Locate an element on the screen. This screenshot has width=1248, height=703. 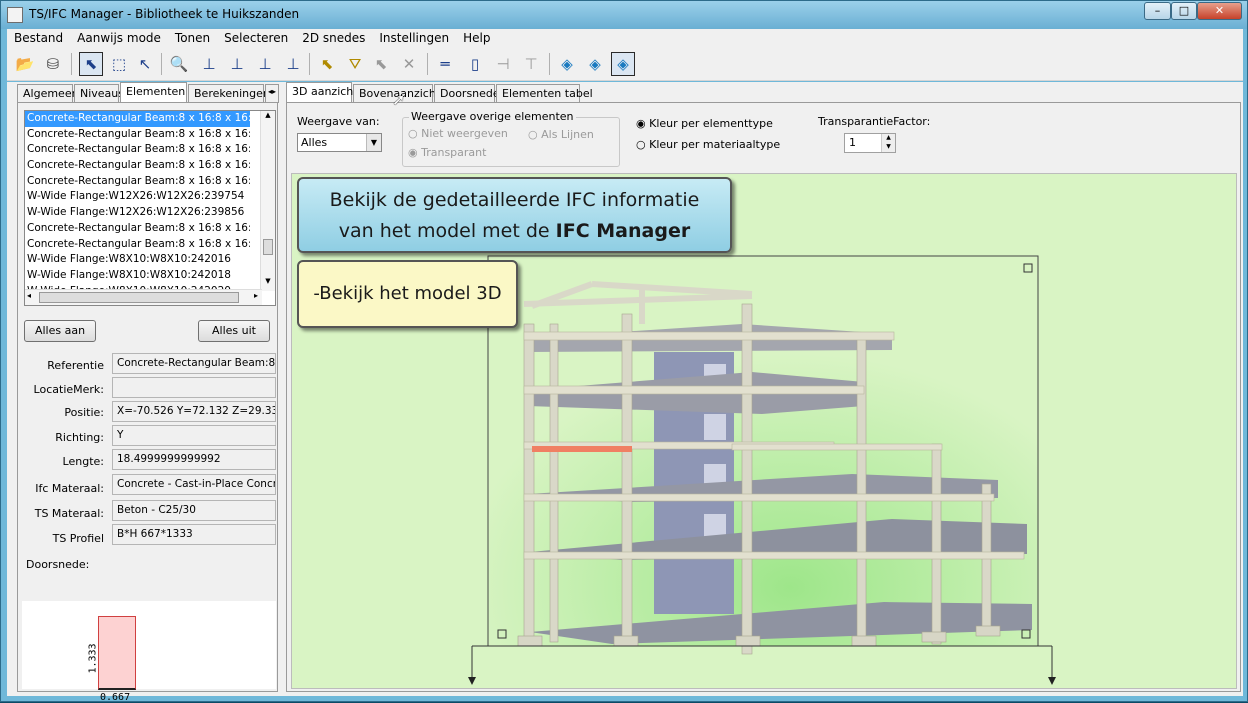
list-item: W-Wide Flange:W8X10:W8X10:242016 is located at coordinates (137, 260).